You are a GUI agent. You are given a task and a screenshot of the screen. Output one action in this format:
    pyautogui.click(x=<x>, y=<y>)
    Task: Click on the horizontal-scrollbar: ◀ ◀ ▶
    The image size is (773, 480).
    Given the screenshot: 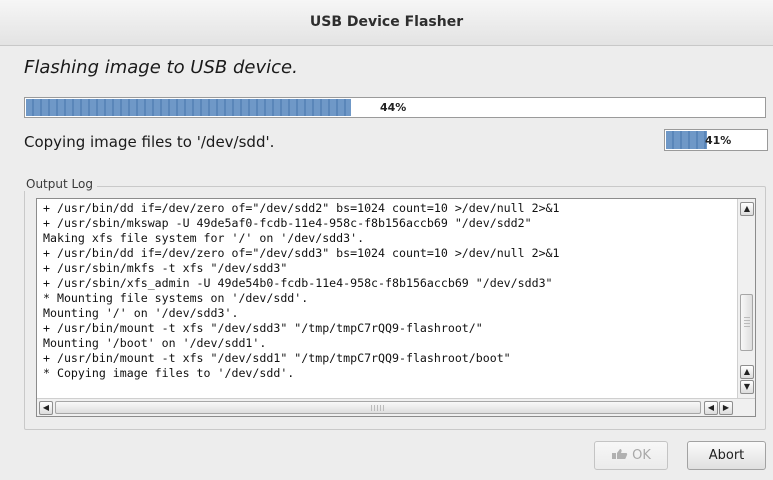 What is the action you would take?
    pyautogui.click(x=396, y=407)
    